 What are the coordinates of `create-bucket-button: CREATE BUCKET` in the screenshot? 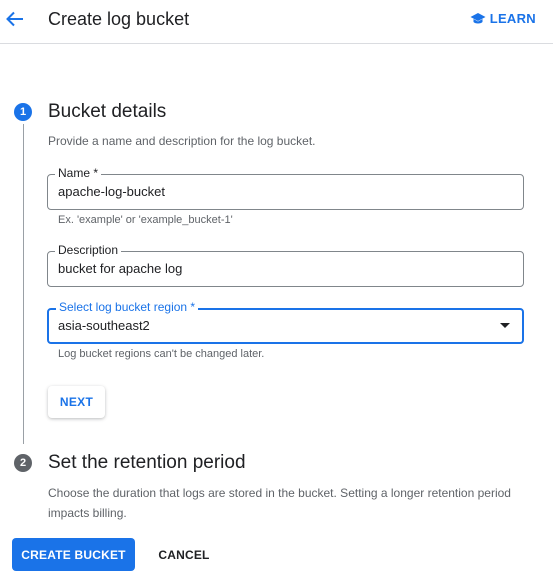 It's located at (73, 554).